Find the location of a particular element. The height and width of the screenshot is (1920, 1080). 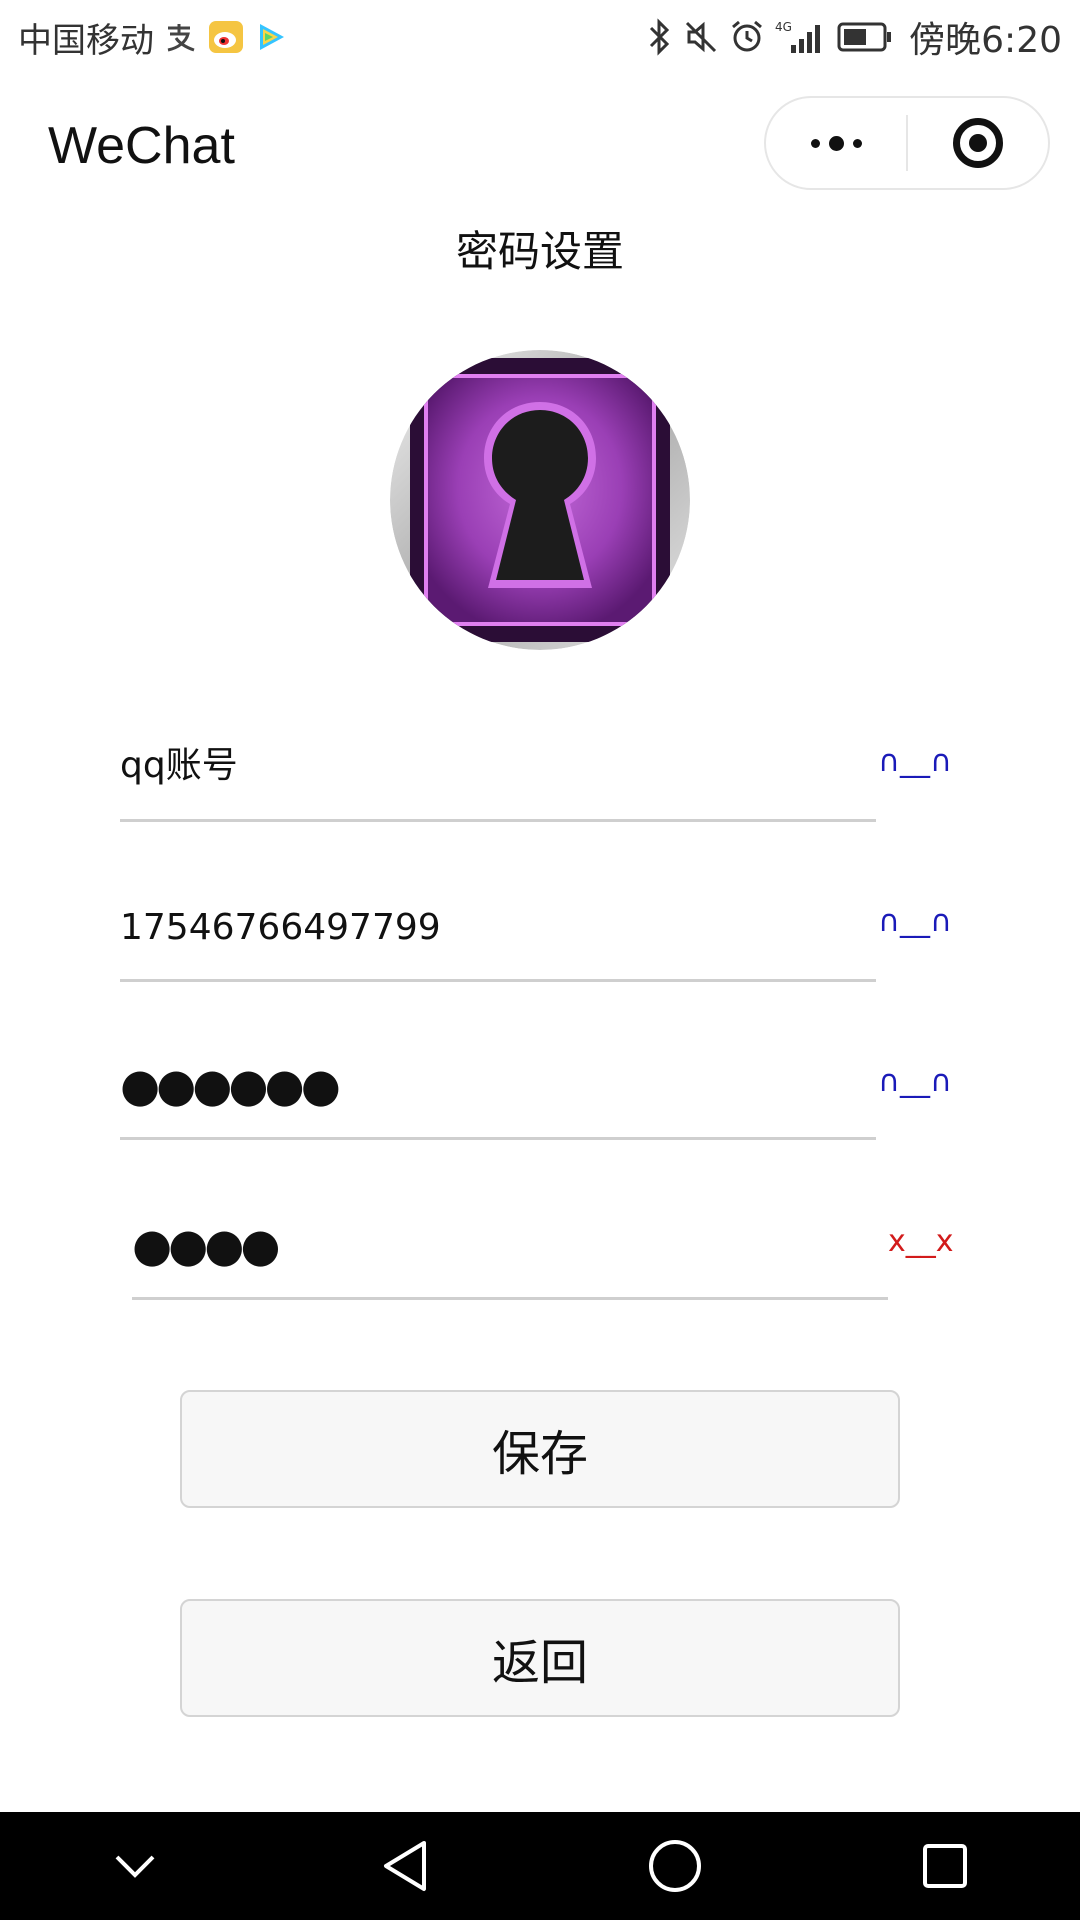

password-status: ∩__∩ is located at coordinates (915, 1081).